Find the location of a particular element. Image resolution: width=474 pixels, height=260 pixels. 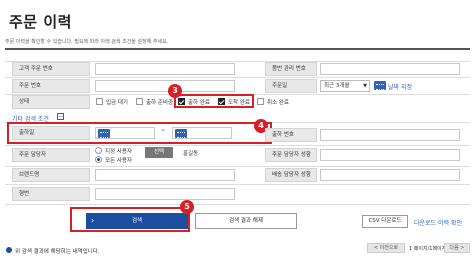

customer-order-no-label: 고객 주문 번호 is located at coordinates (51, 69).